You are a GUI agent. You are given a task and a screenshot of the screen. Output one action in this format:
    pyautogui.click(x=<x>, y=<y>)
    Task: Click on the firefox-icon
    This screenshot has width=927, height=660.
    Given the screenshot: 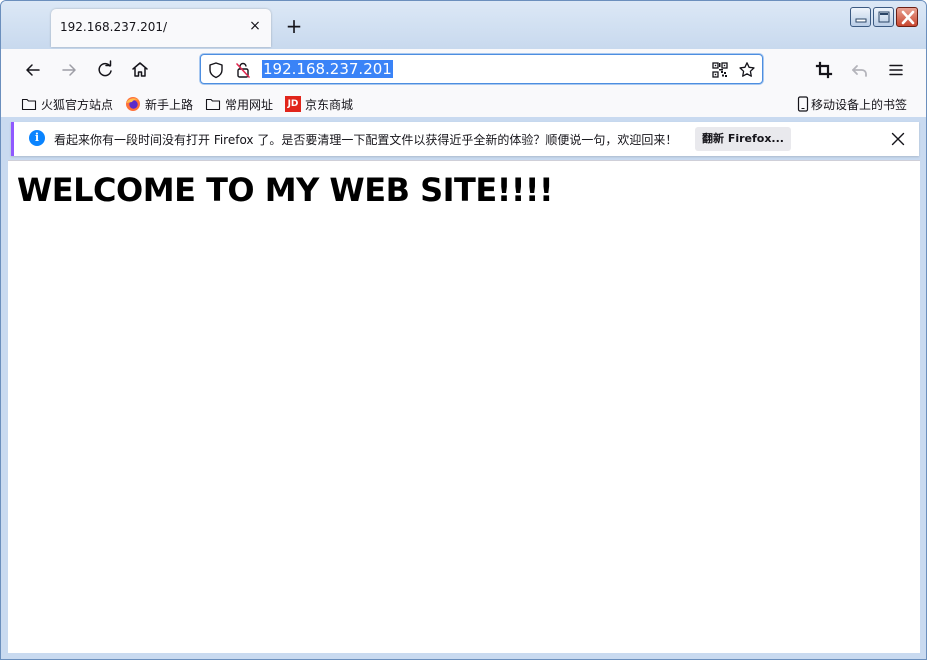 What is the action you would take?
    pyautogui.click(x=133, y=104)
    